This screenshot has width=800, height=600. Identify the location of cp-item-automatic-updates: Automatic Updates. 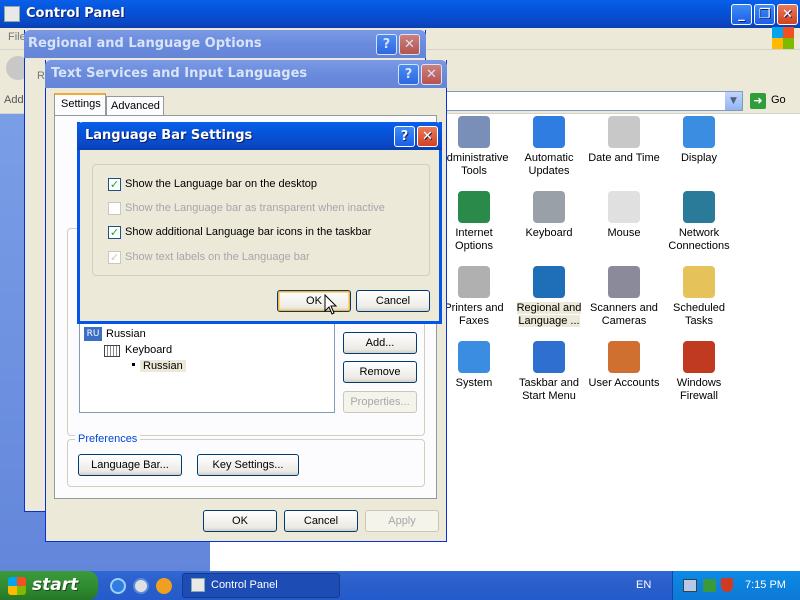
(549, 147).